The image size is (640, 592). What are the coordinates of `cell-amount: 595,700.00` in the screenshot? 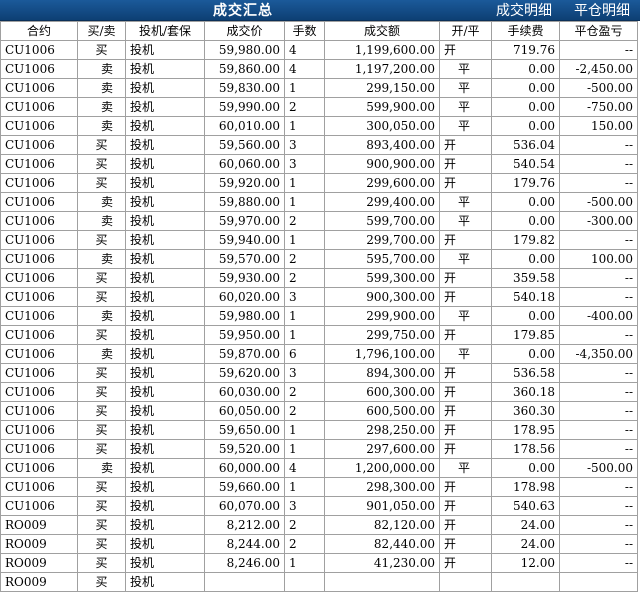 It's located at (382, 259).